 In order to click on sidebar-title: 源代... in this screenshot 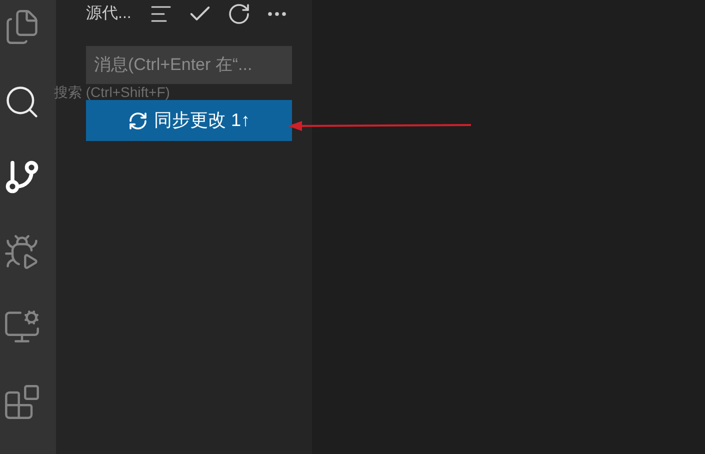, I will do `click(109, 14)`.